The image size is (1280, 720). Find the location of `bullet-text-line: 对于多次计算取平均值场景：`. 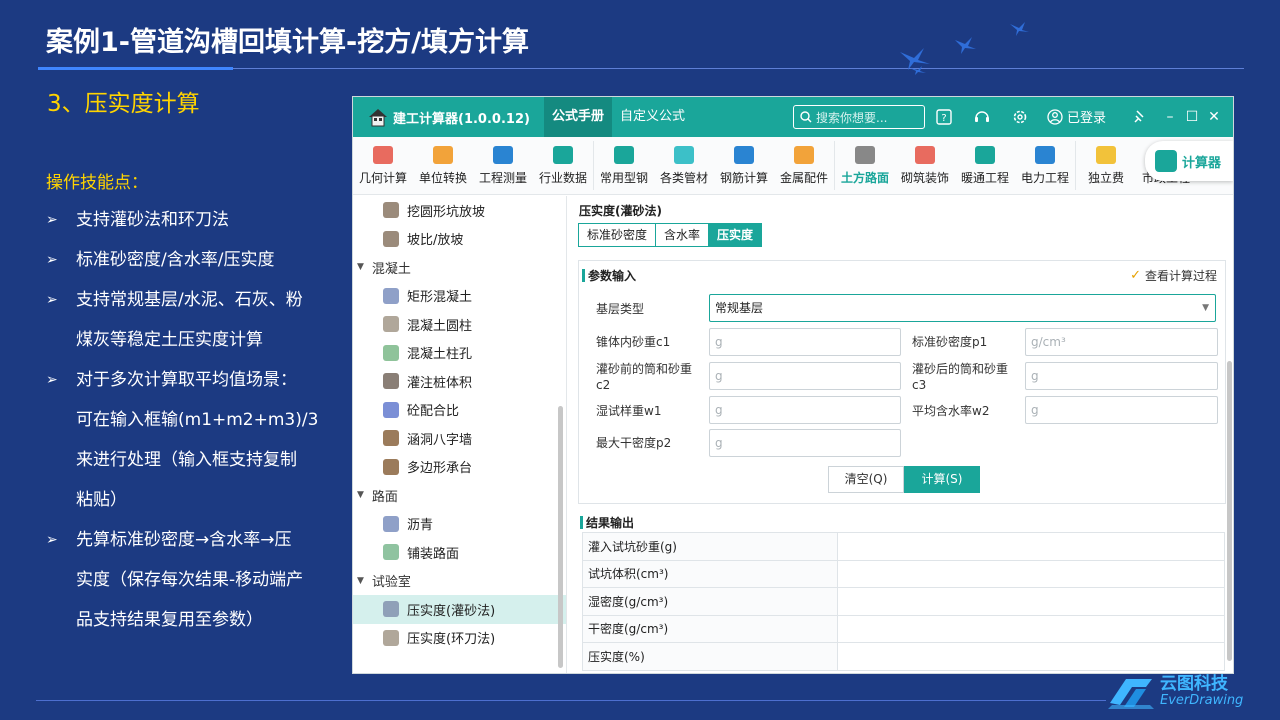

bullet-text-line: 对于多次计算取平均值场景： is located at coordinates (186, 380).